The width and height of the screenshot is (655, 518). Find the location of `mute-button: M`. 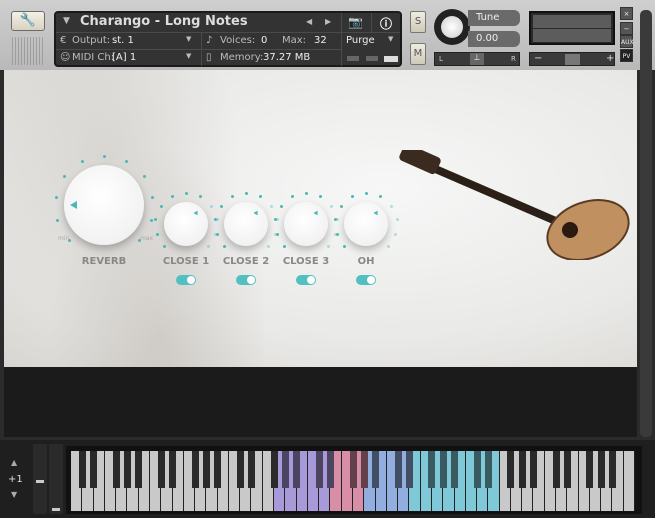

mute-button: M is located at coordinates (418, 54).